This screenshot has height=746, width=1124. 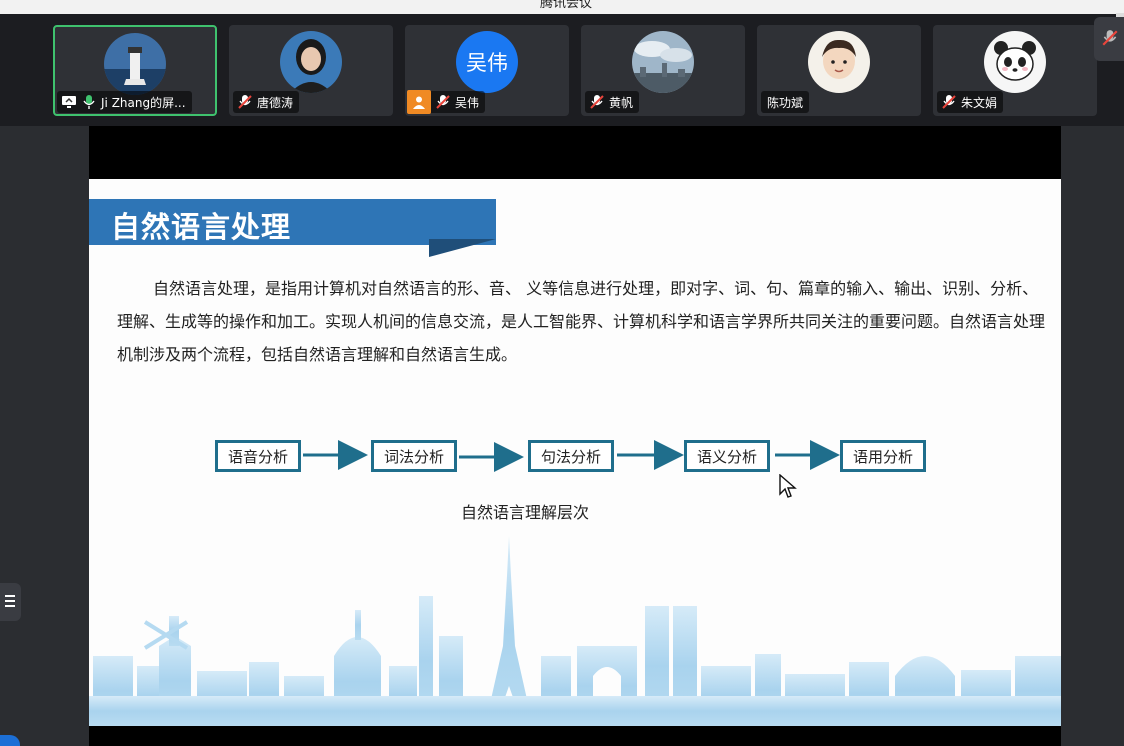 I want to click on window-title: 腾讯会议, so click(x=566, y=5).